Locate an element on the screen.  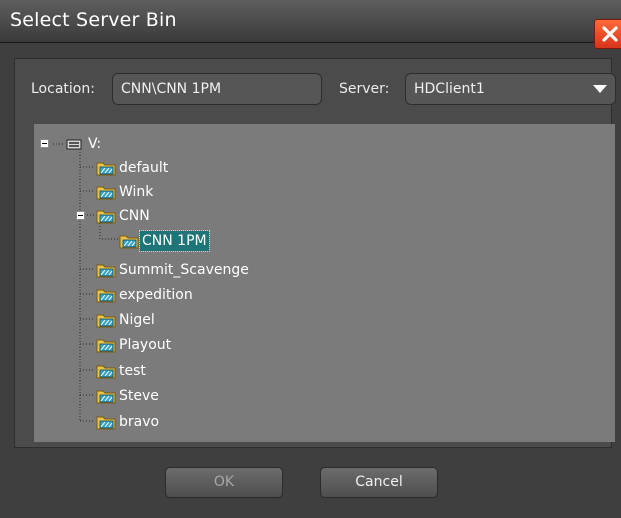
tree-item-label: CNN is located at coordinates (134, 216).